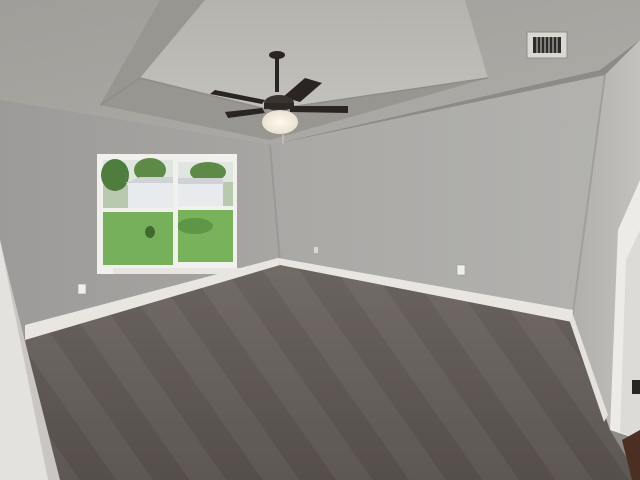 The width and height of the screenshot is (640, 480). Describe the element at coordinates (547, 45) in the screenshot. I see `ceiling-vent` at that location.